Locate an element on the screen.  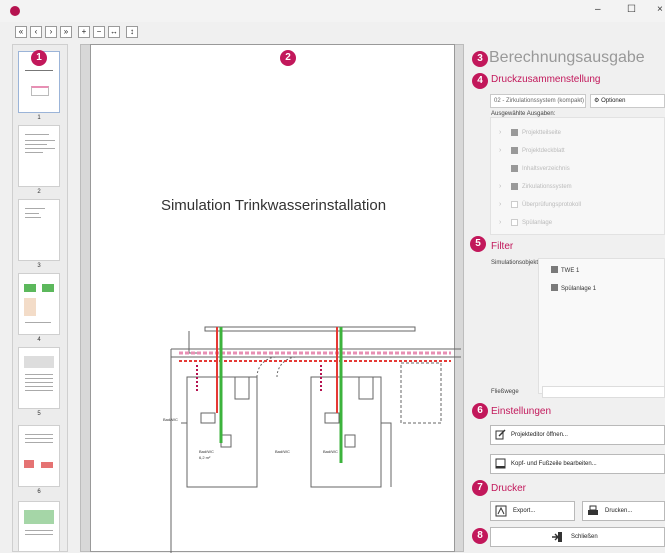
list-item: TWE 1 is located at coordinates (565, 270).